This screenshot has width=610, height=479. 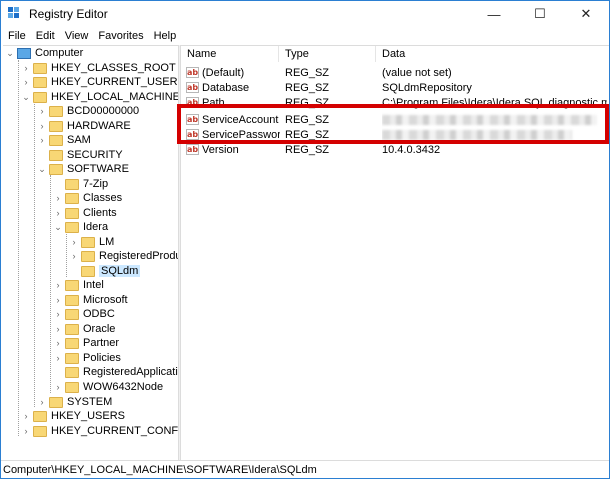 I want to click on tree-item-wow6432node: › WOW6432Node, so click(x=108, y=387).